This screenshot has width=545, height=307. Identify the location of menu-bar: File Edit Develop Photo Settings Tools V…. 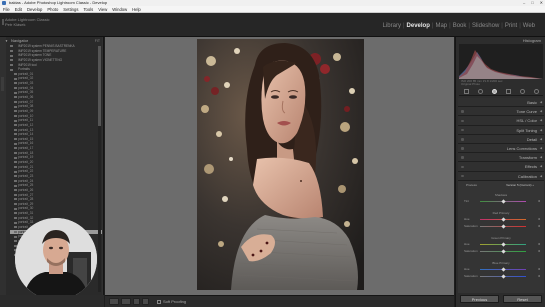
(272, 9).